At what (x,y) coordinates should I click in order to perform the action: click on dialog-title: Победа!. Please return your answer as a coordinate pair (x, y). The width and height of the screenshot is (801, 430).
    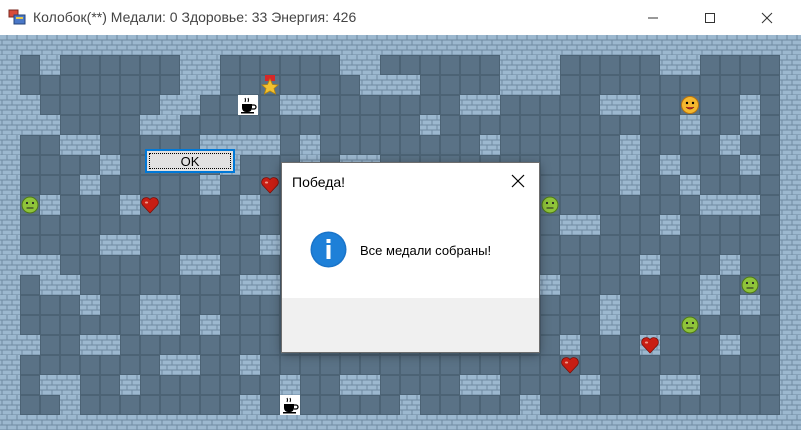
    Looking at the image, I should click on (319, 182).